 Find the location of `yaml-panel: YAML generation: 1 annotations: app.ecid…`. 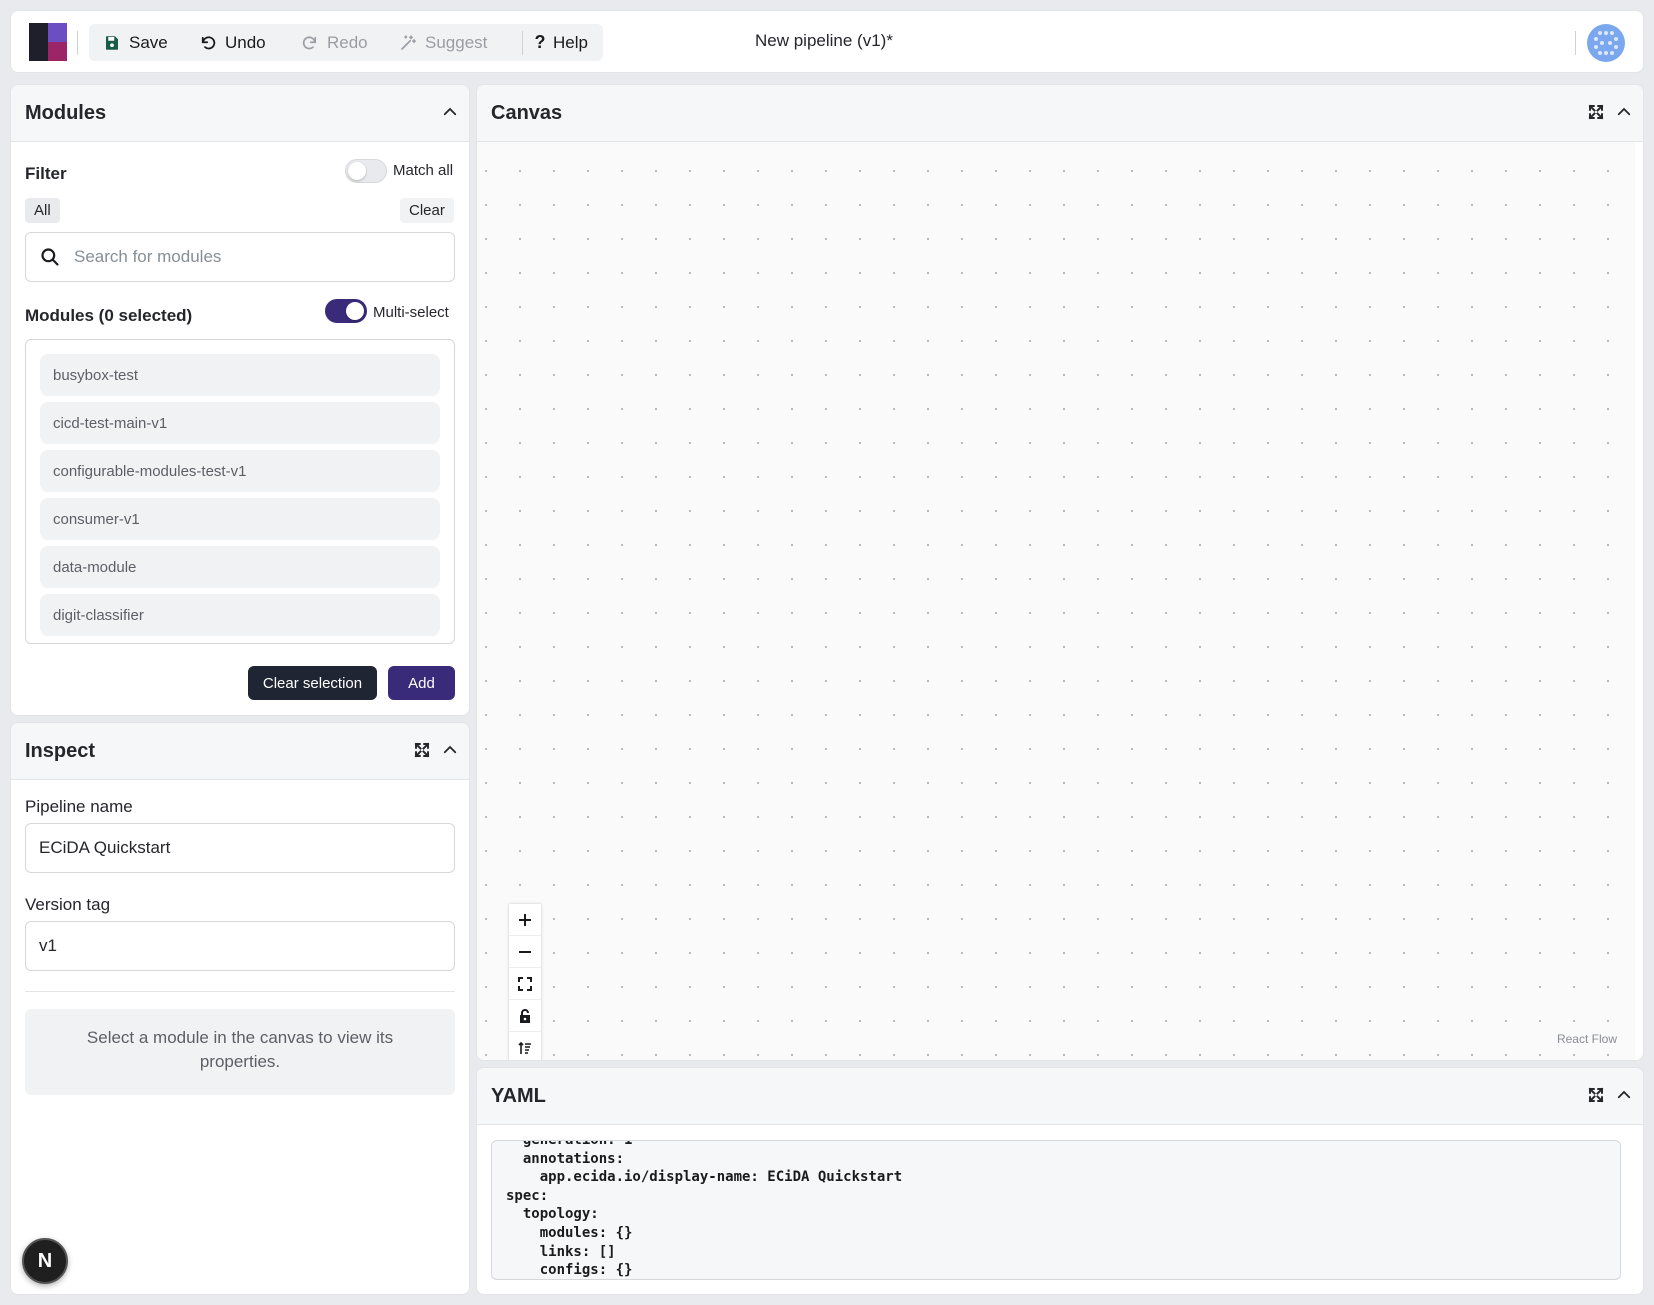

yaml-panel: YAML generation: 1 annotations: app.ecid… is located at coordinates (1060, 1181).